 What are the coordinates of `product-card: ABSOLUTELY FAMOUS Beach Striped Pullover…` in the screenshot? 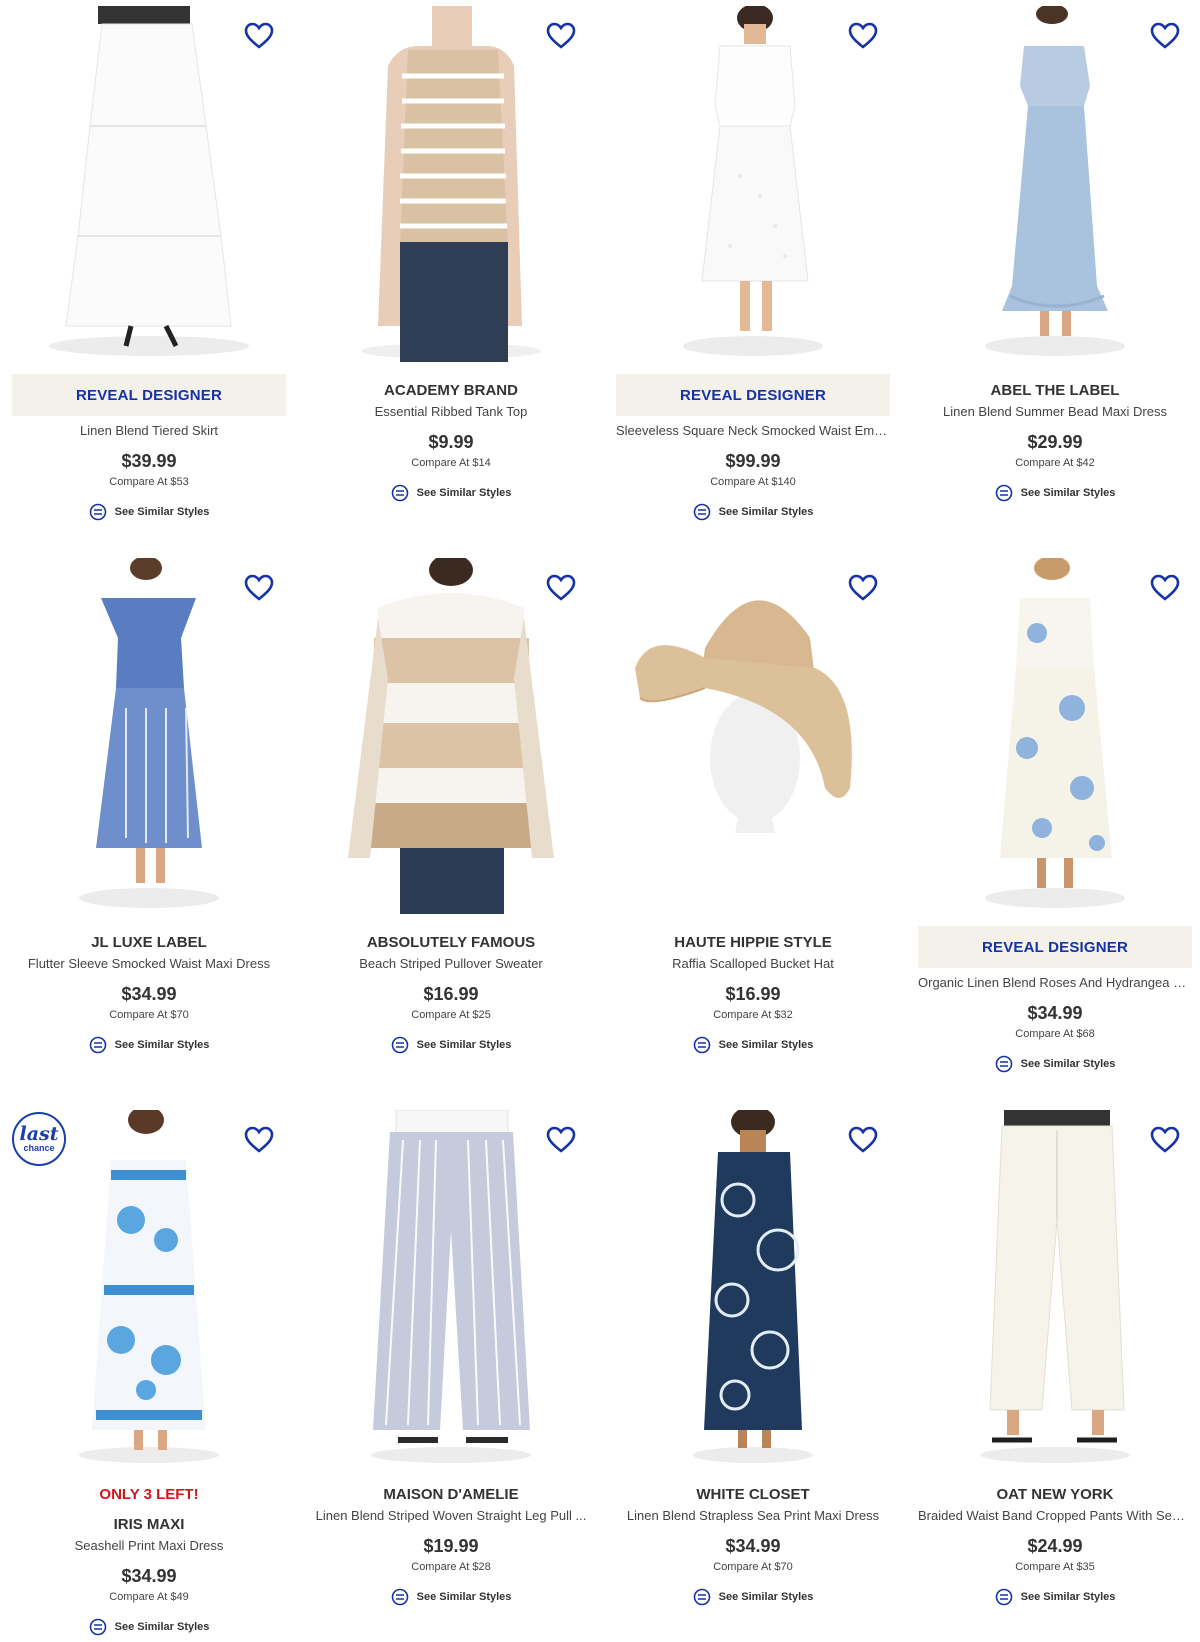 It's located at (451, 806).